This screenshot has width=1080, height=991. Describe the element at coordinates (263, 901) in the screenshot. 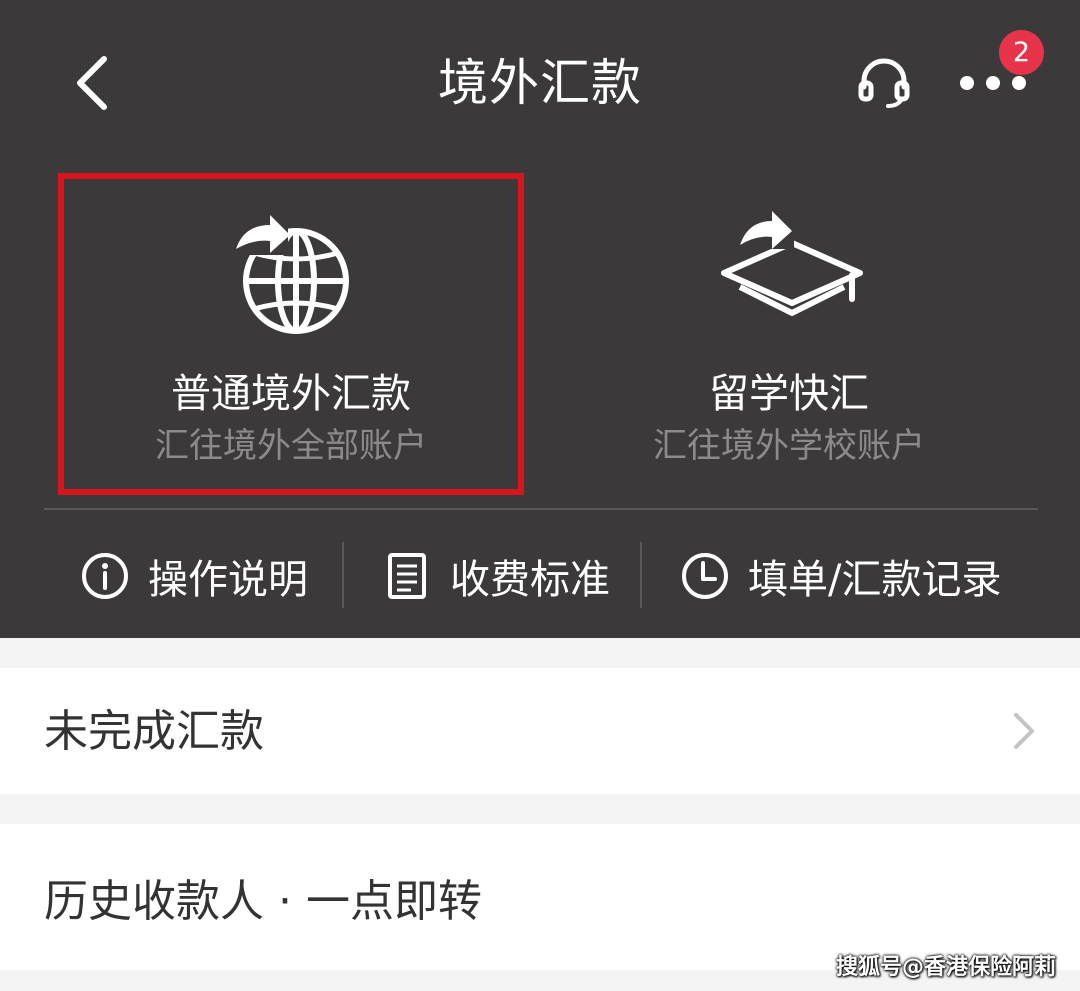

I see `row-label: 历史收款人 · 一点即转` at that location.